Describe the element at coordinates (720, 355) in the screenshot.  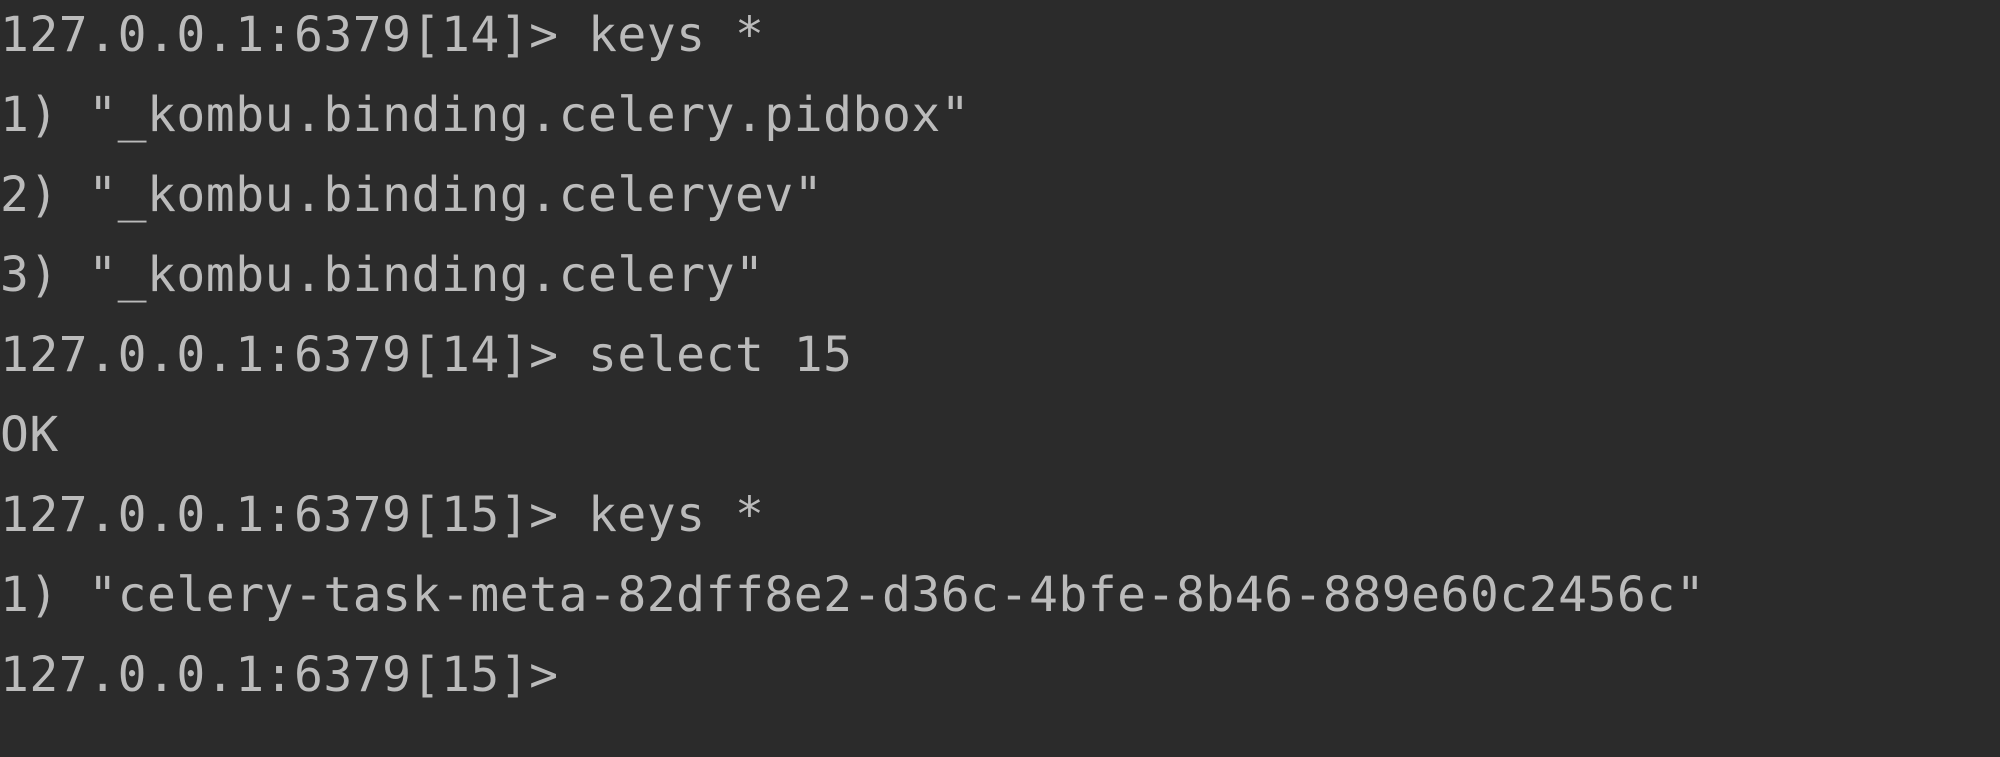
I see `command-text: select 15` at that location.